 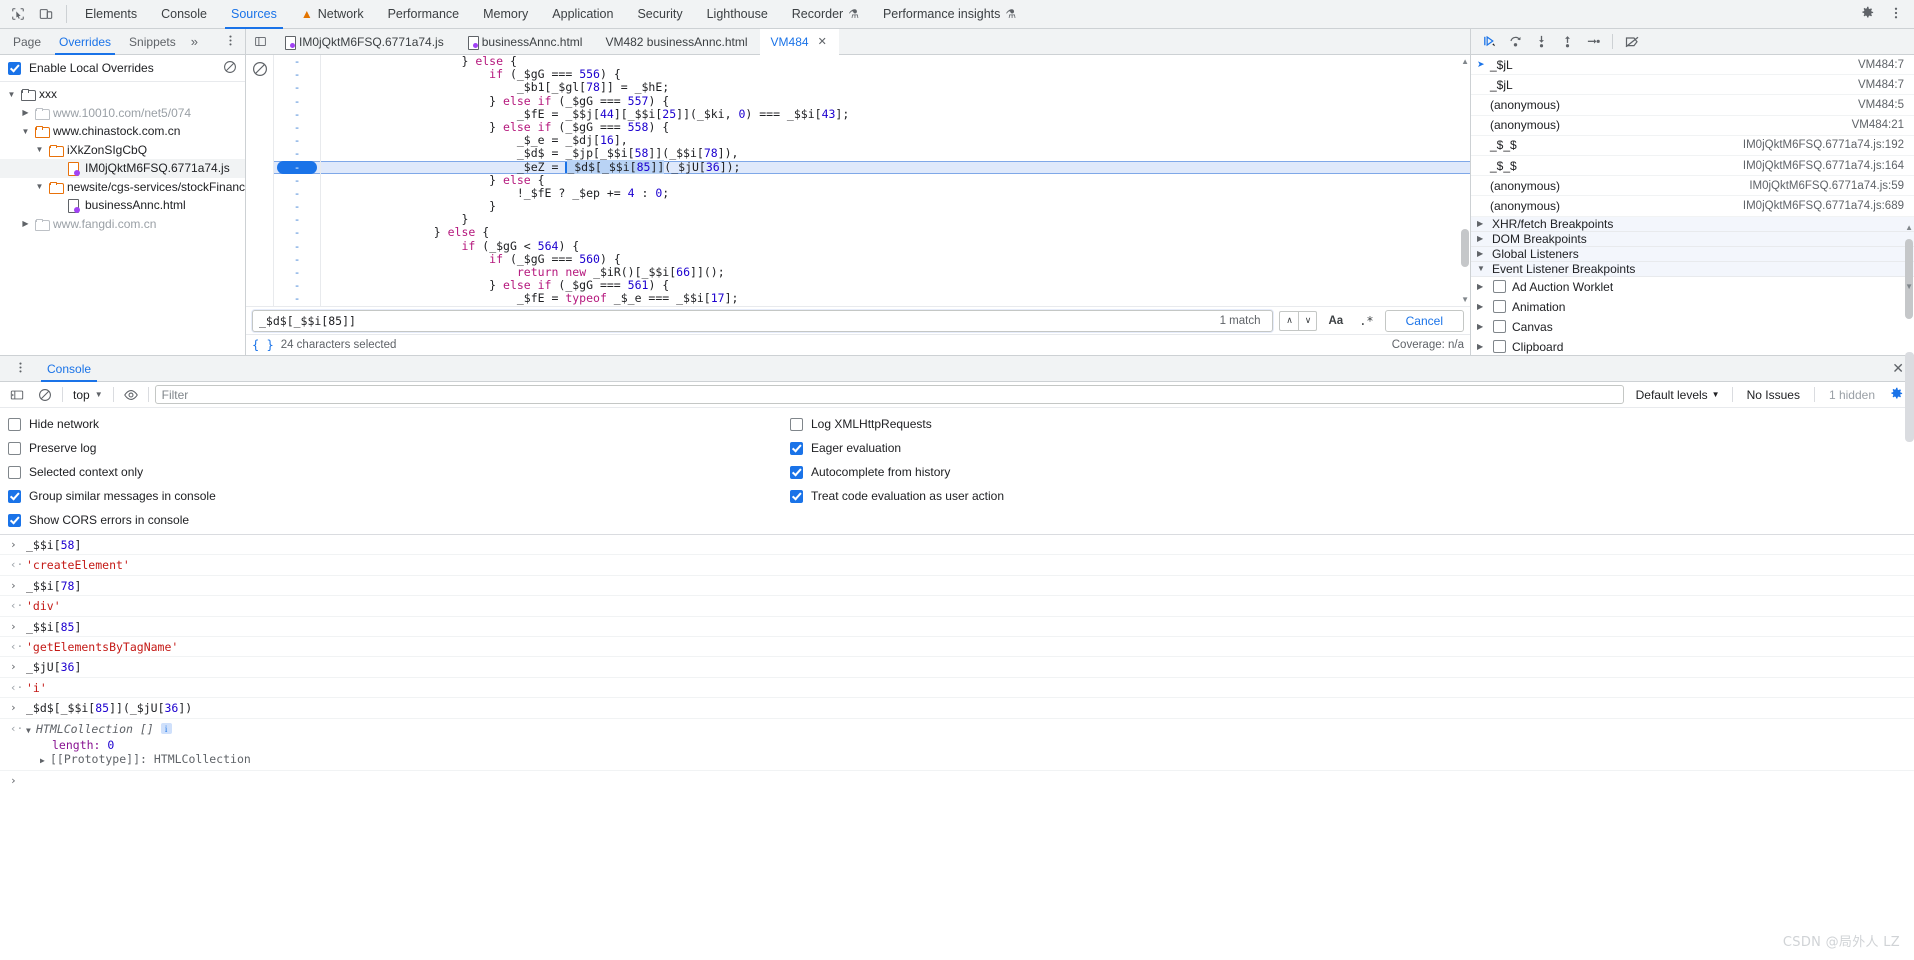 I want to click on tree-node-businessannc-html: ▶ businessAnnc.html, so click(x=122, y=205).